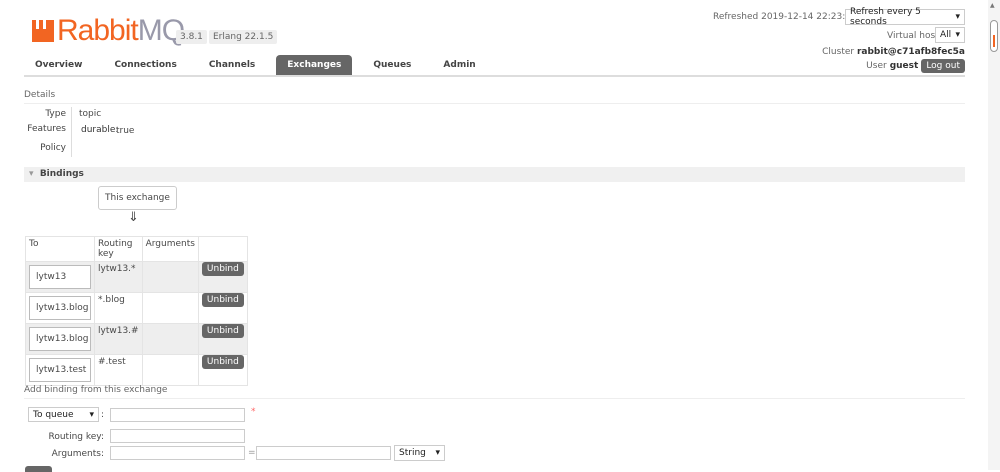 This screenshot has height=472, width=1000. What do you see at coordinates (38, 469) in the screenshot?
I see `bind-button` at bounding box center [38, 469].